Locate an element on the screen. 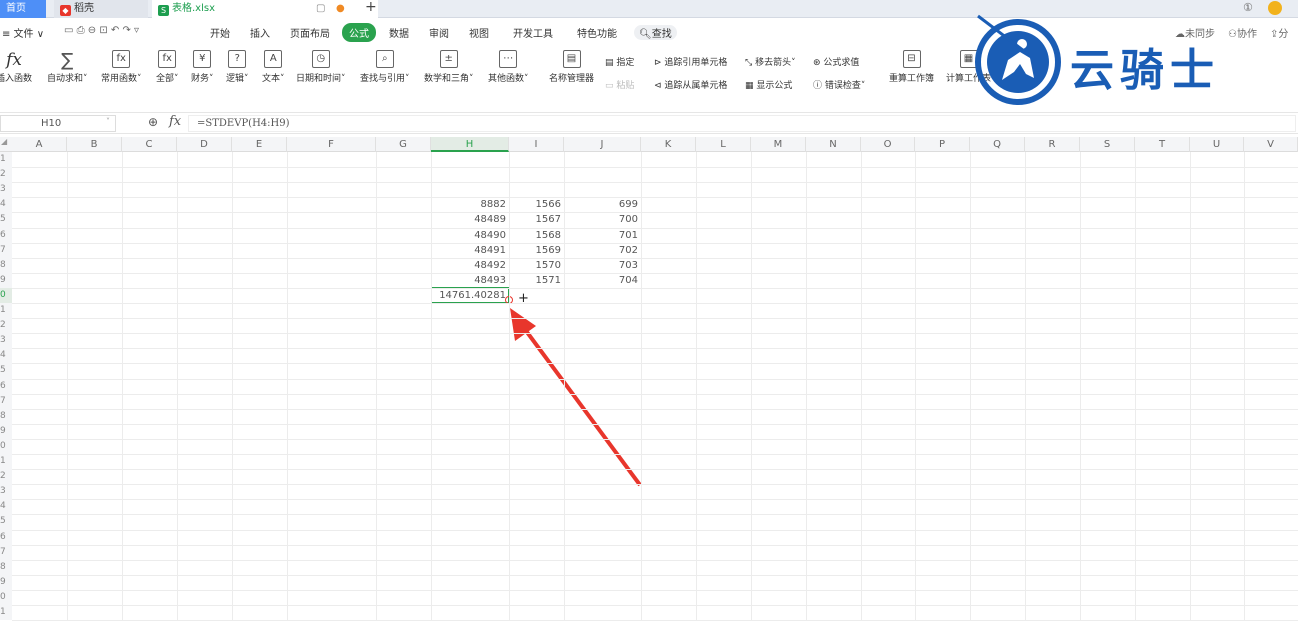 The image size is (1298, 621). cell-J6: 701 is located at coordinates (602, 235).